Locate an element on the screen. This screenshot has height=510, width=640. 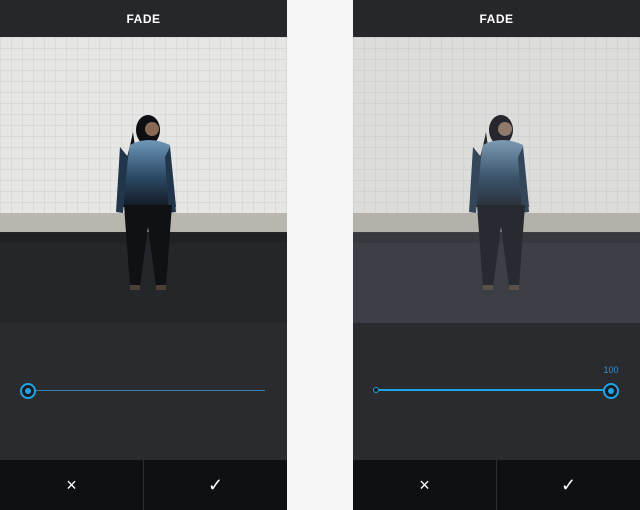
slider-track is located at coordinates (146, 390).